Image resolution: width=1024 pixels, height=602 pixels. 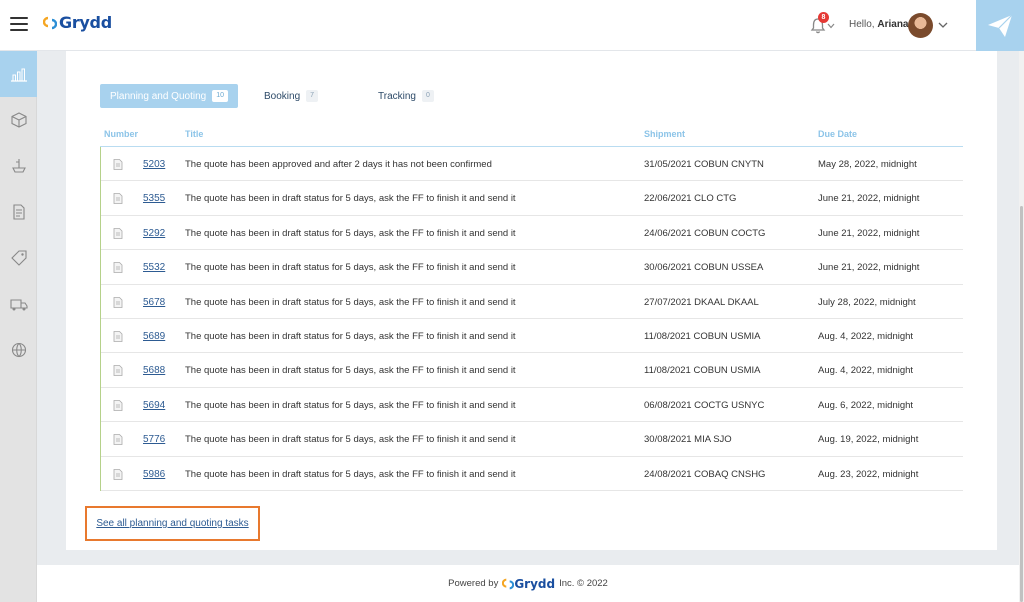 What do you see at coordinates (690, 199) in the screenshot?
I see `task-shipment: 22/06/2021 CLO CTG` at bounding box center [690, 199].